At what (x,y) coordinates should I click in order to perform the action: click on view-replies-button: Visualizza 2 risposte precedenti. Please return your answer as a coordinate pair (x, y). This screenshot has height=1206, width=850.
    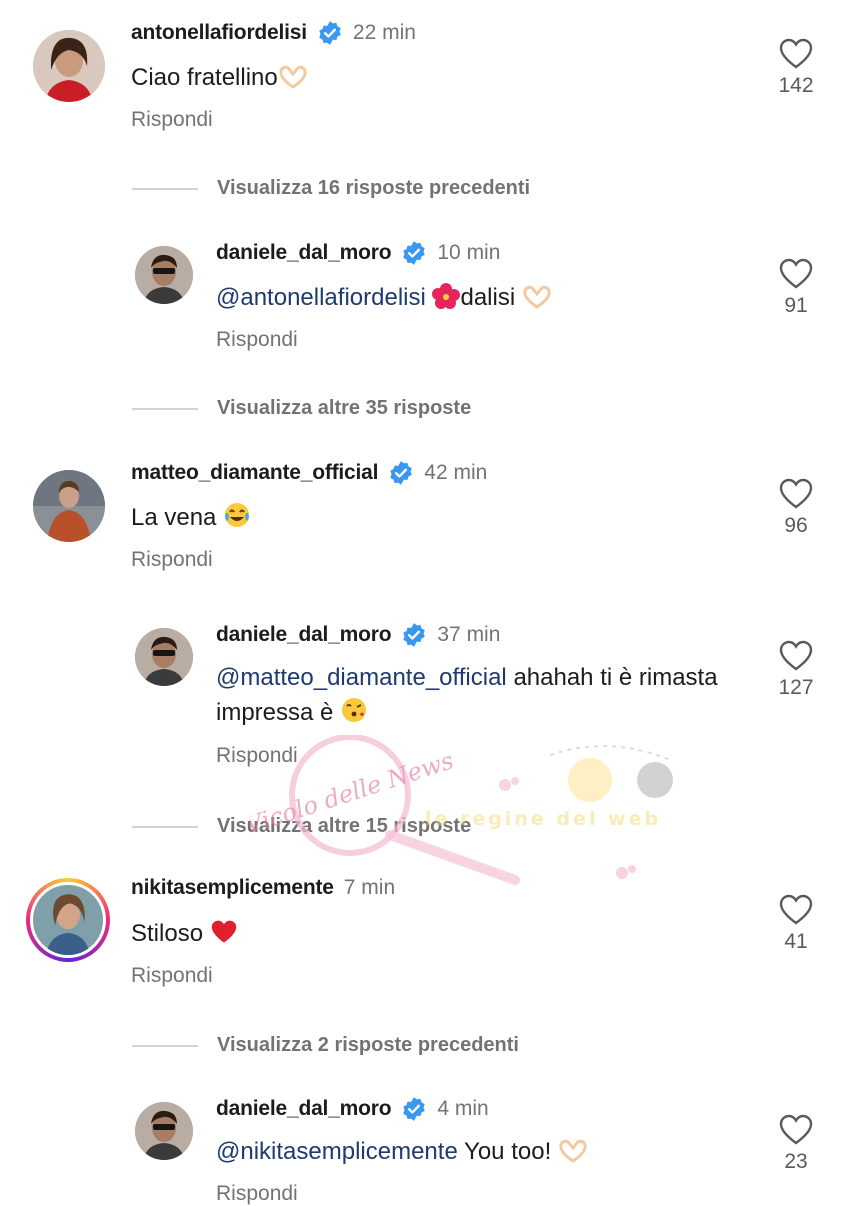
    Looking at the image, I should click on (325, 1045).